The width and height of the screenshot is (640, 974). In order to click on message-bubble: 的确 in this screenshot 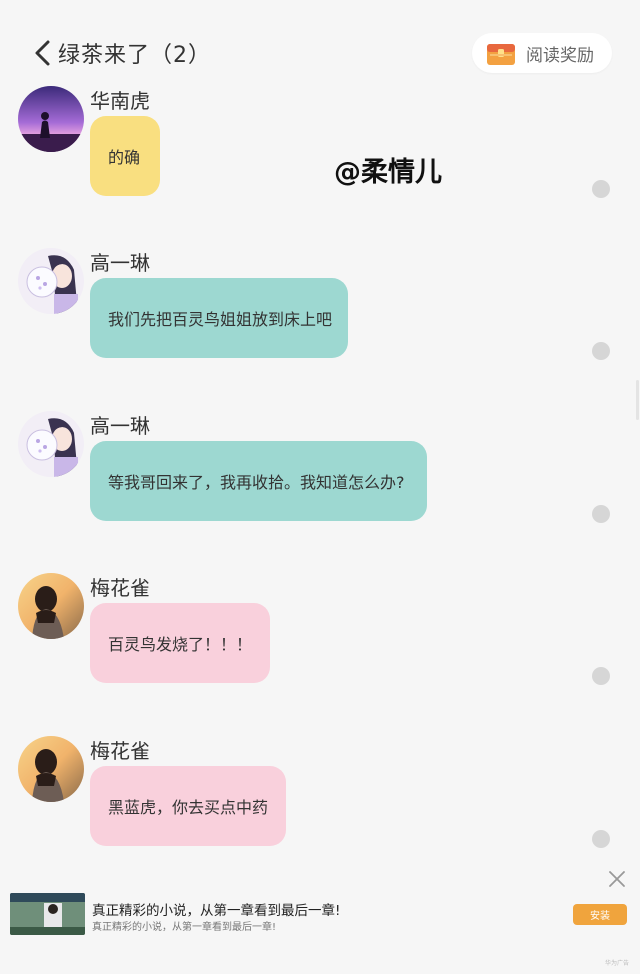, I will do `click(125, 156)`.